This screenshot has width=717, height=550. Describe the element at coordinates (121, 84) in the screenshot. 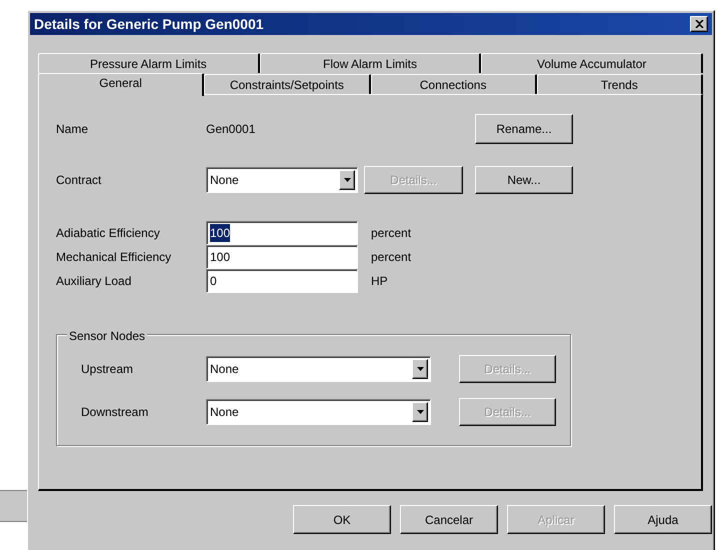

I see `tab: General` at that location.